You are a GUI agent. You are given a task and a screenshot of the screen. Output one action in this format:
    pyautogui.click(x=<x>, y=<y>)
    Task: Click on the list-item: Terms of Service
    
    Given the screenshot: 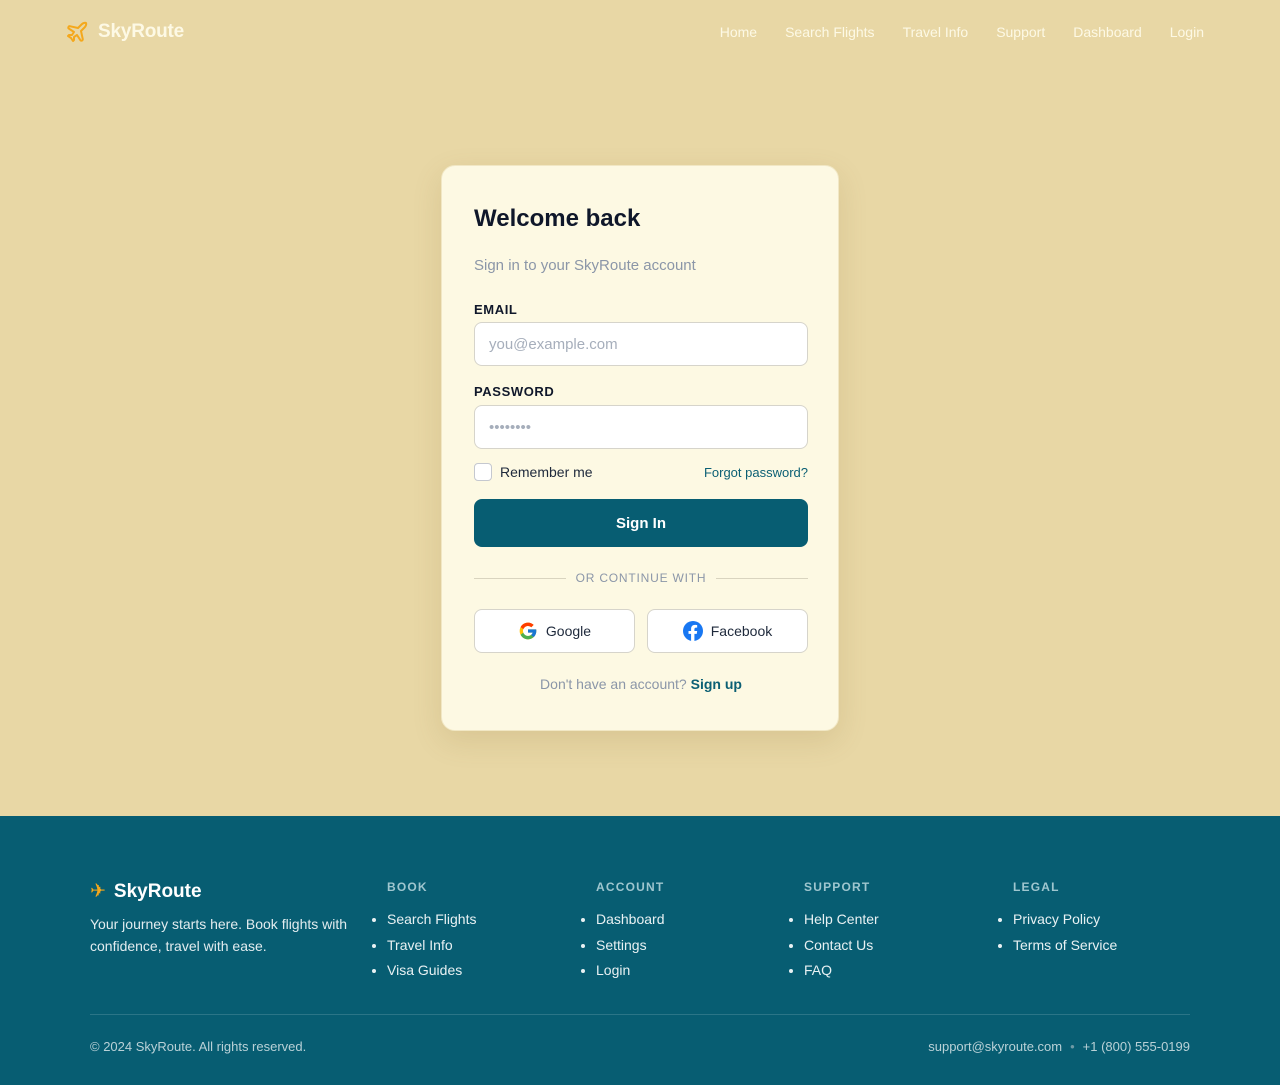 What is the action you would take?
    pyautogui.click(x=1065, y=946)
    